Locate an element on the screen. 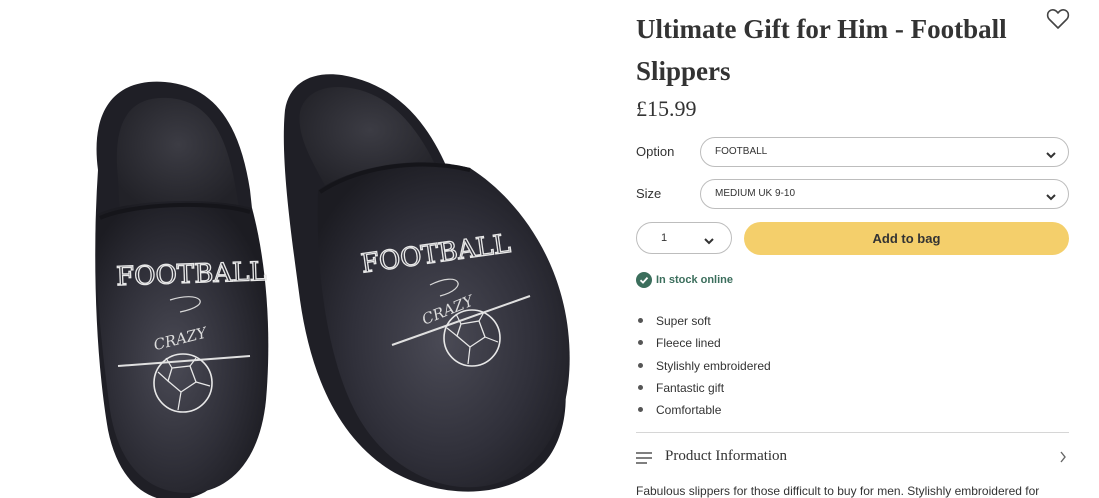 Image resolution: width=1099 pixels, height=498 pixels. list-item: Super soft is located at coordinates (703, 321).